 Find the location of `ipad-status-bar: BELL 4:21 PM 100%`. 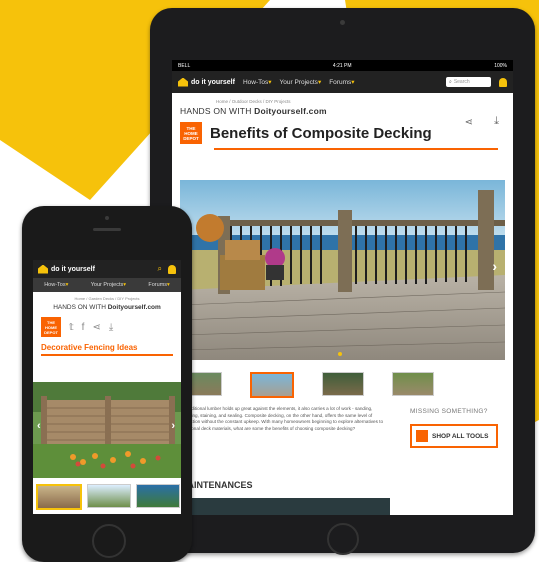

ipad-status-bar: BELL 4:21 PM 100% is located at coordinates (342, 65).